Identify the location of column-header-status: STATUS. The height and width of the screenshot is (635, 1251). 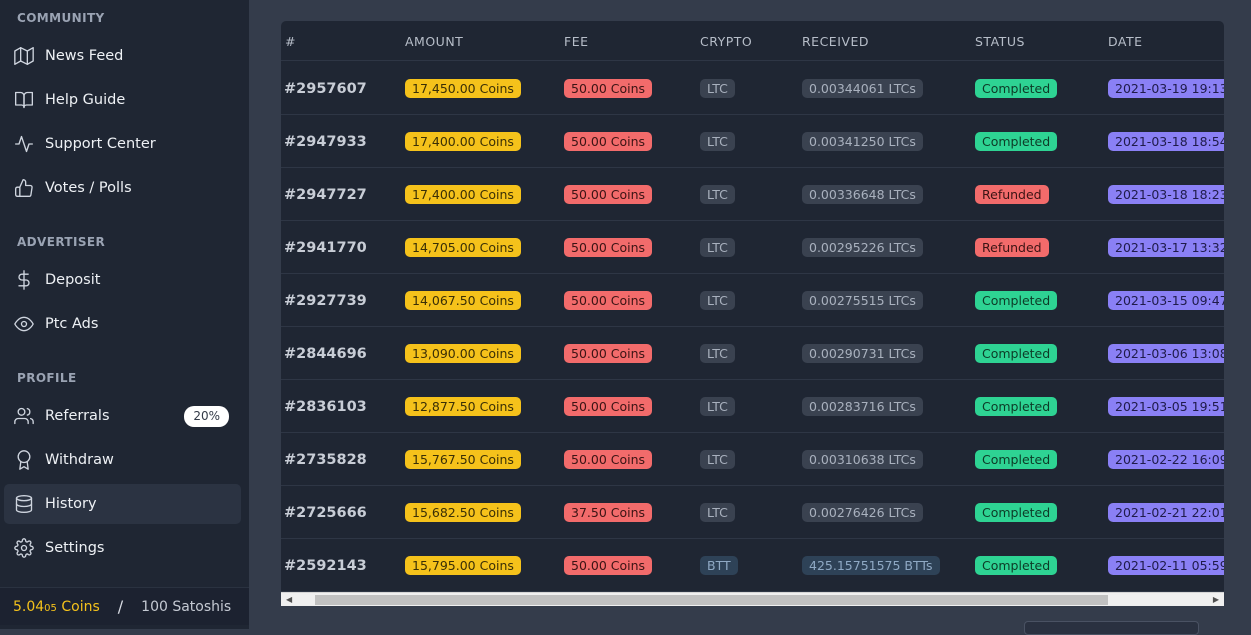
(1000, 41).